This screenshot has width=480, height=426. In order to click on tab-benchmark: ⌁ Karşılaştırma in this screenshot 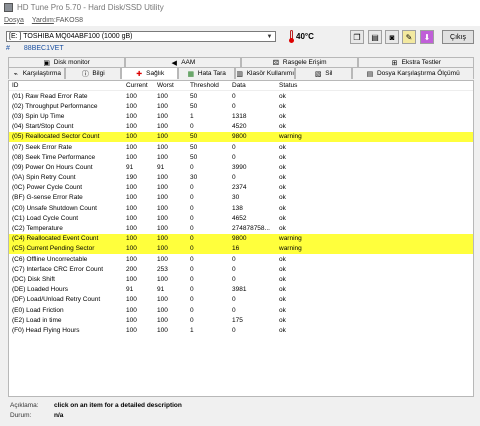, I will do `click(36, 73)`.